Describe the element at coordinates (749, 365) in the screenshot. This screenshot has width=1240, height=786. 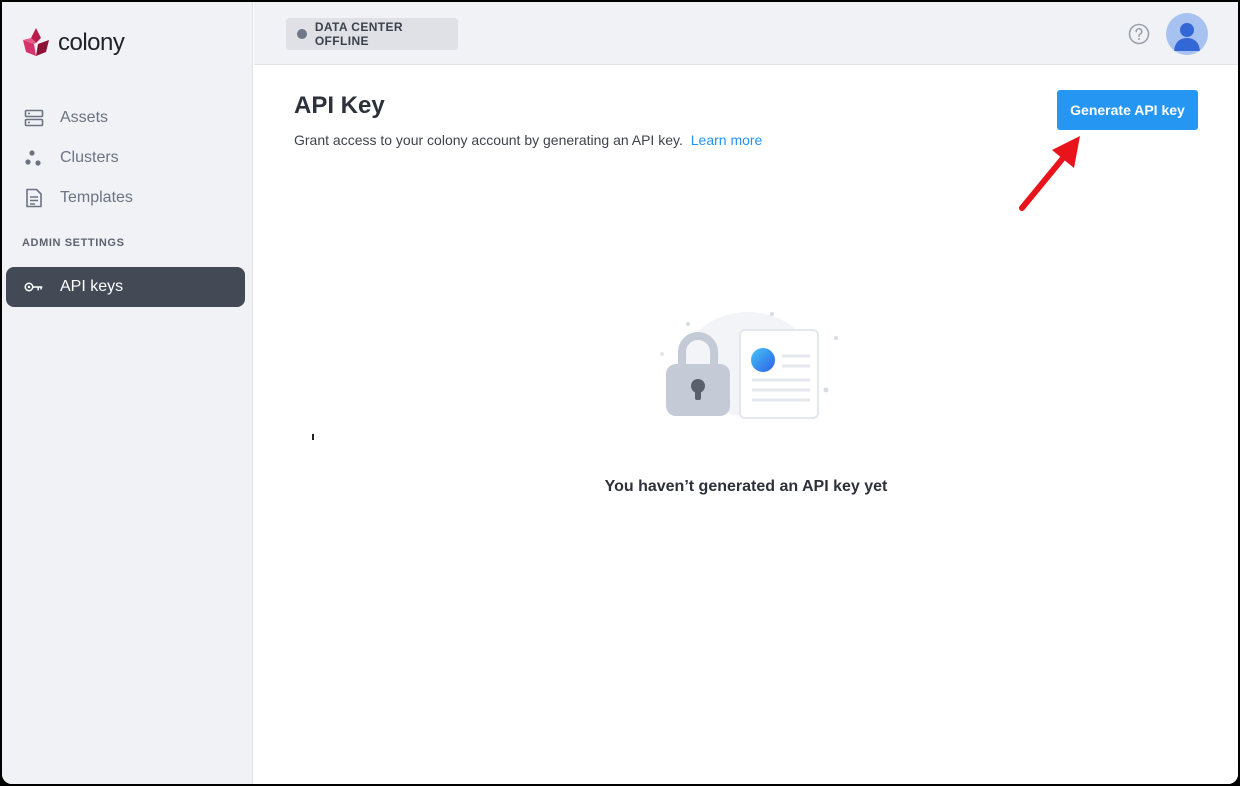
I see `lock-document-illustration-icon` at that location.